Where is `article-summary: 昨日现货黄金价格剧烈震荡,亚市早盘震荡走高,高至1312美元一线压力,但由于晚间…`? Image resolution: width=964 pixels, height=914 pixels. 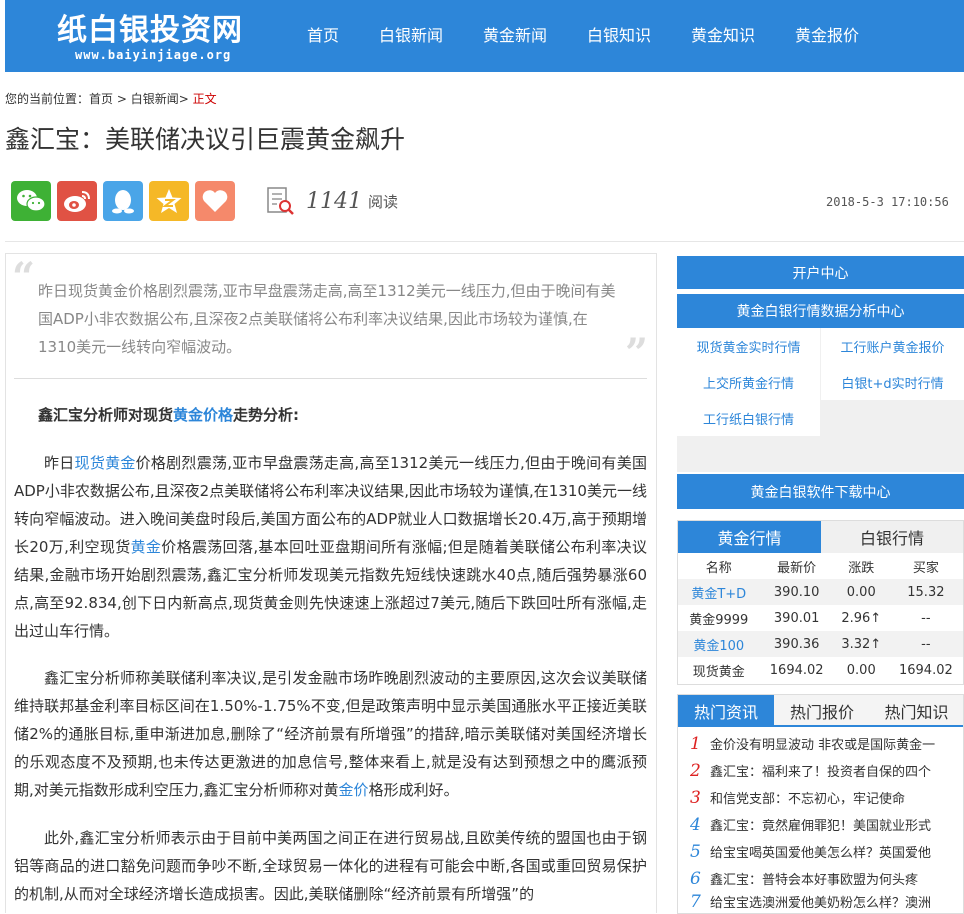 article-summary: 昨日现货黄金价格剧烈震荡,亚市早盘震荡走高,高至1312美元一线压力,但由于晚间… is located at coordinates (327, 319).